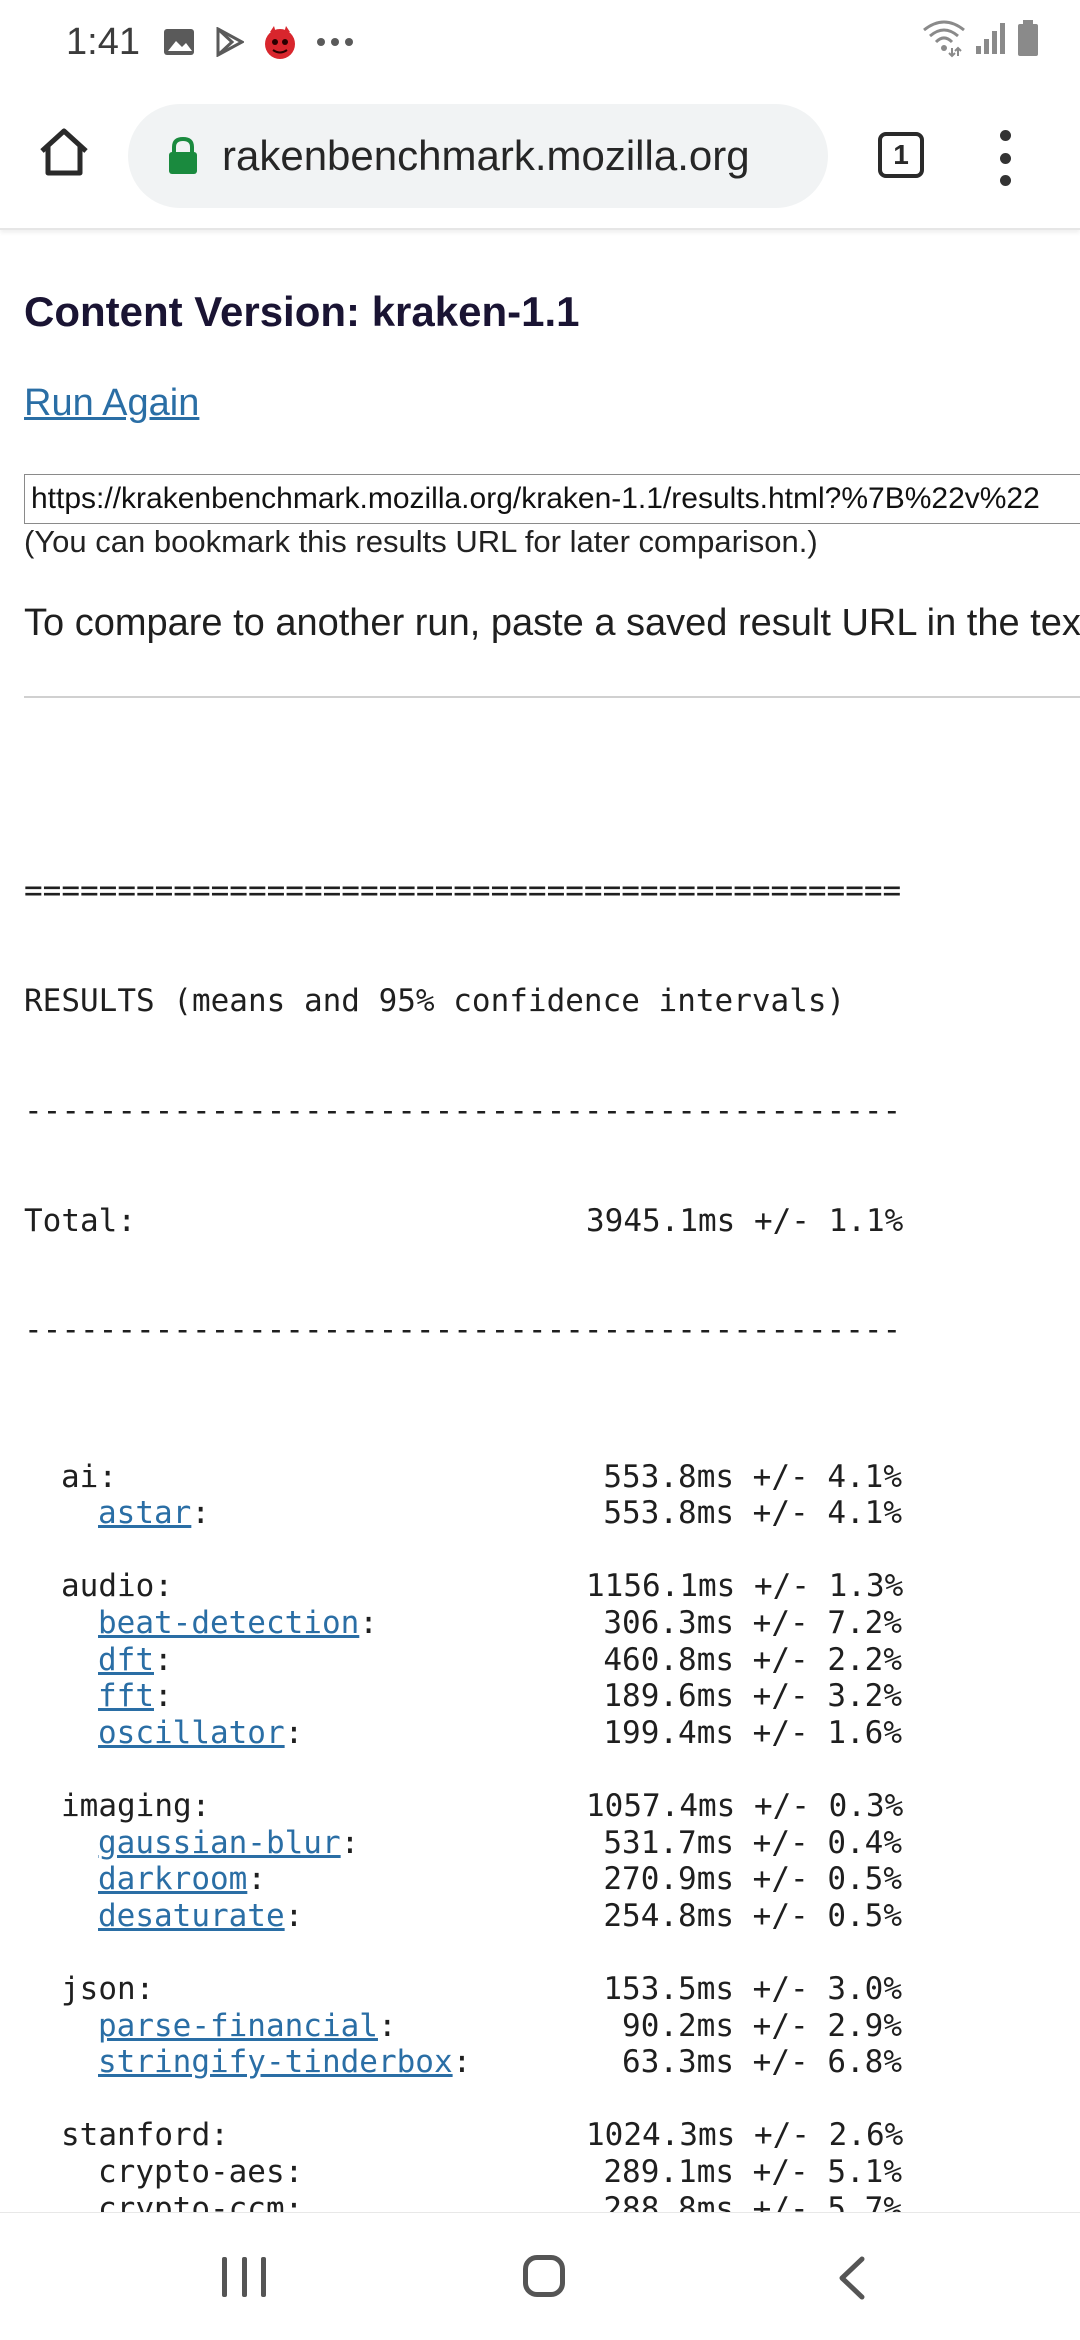 This screenshot has width=1080, height=2340. Describe the element at coordinates (275, 2062) in the screenshot. I see `test-link: stringify-tinderbox` at that location.